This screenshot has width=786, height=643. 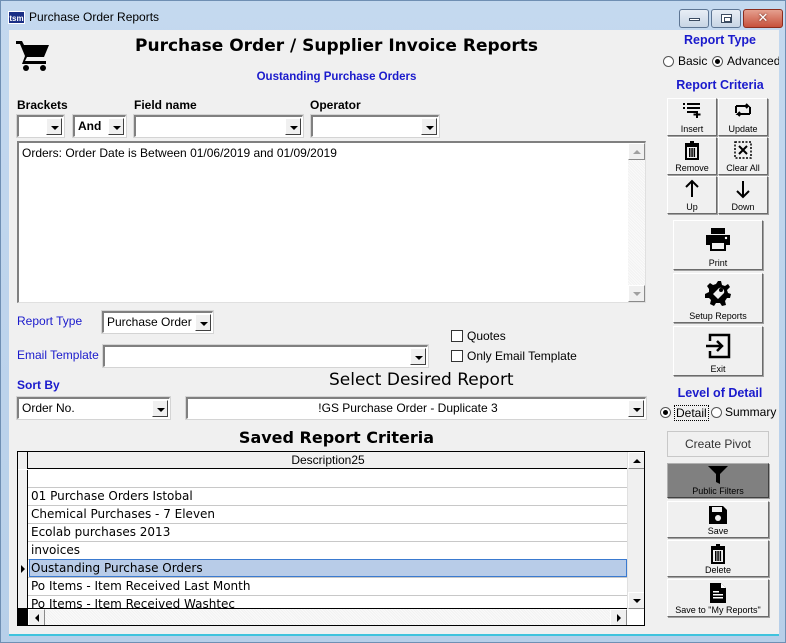 What do you see at coordinates (322, 551) in the screenshot?
I see `table-row: invoices` at bounding box center [322, 551].